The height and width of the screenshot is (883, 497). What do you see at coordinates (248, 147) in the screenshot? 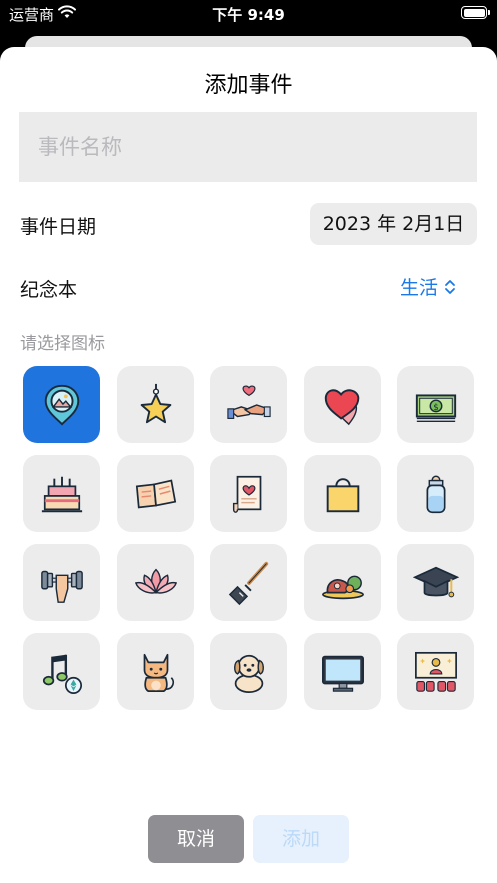
I see `event-name-input` at bounding box center [248, 147].